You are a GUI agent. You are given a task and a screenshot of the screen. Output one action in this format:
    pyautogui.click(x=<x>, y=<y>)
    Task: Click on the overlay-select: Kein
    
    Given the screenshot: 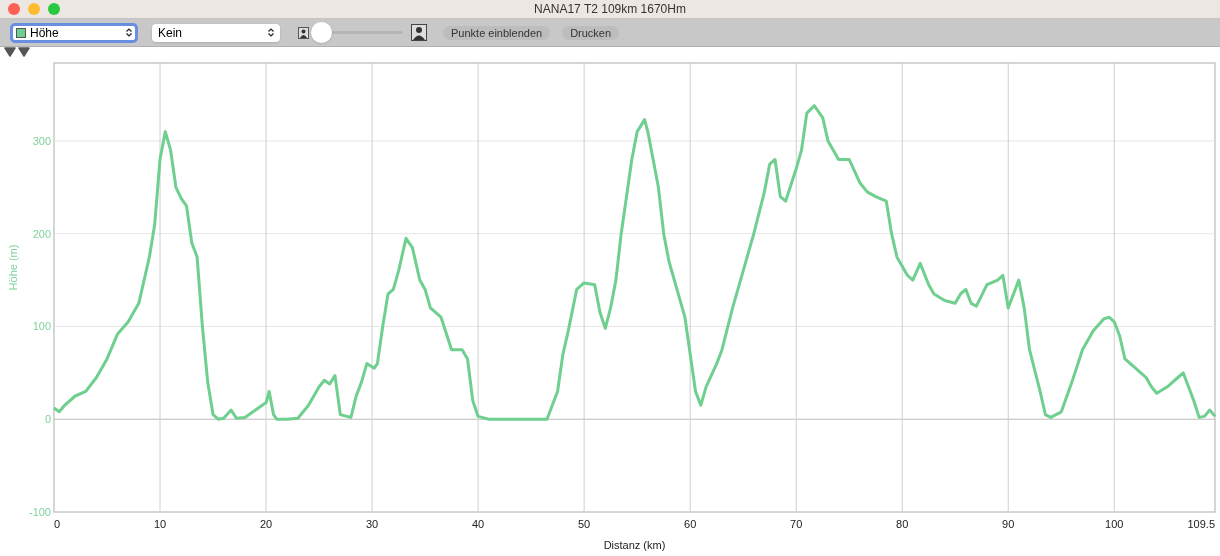 What is the action you would take?
    pyautogui.click(x=216, y=32)
    